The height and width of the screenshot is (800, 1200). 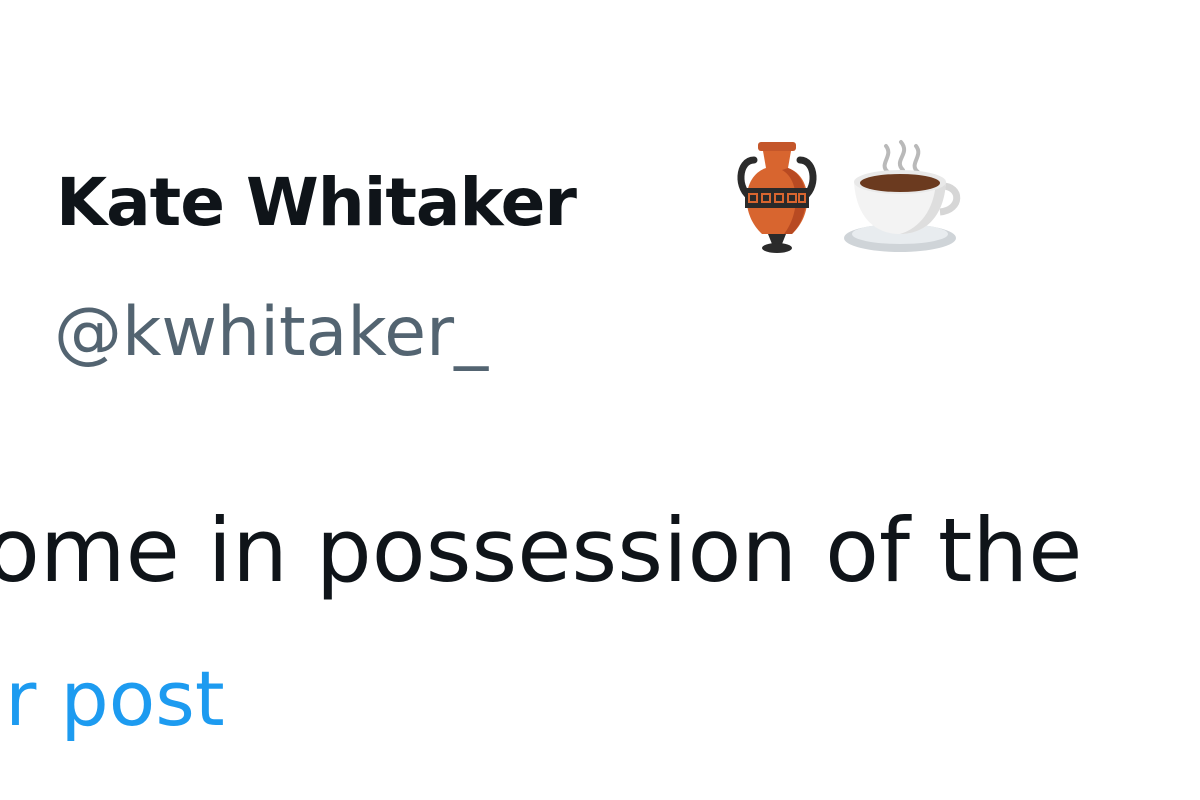 I want to click on amphora-icon, so click(x=777, y=200).